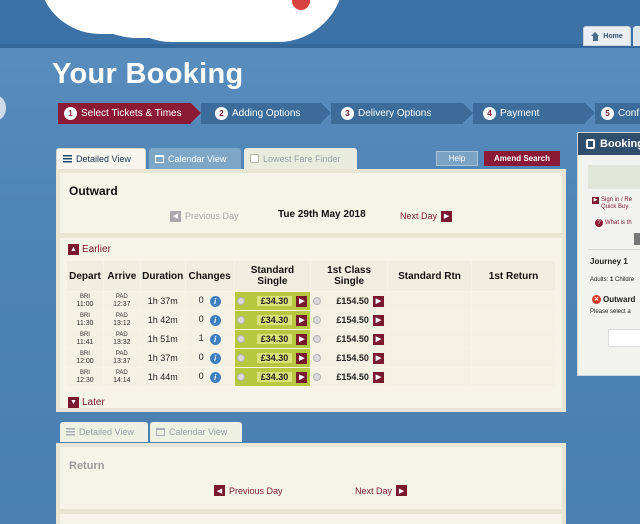 The width and height of the screenshot is (640, 524). I want to click on next-day-link: Next Day ▶, so click(426, 216).